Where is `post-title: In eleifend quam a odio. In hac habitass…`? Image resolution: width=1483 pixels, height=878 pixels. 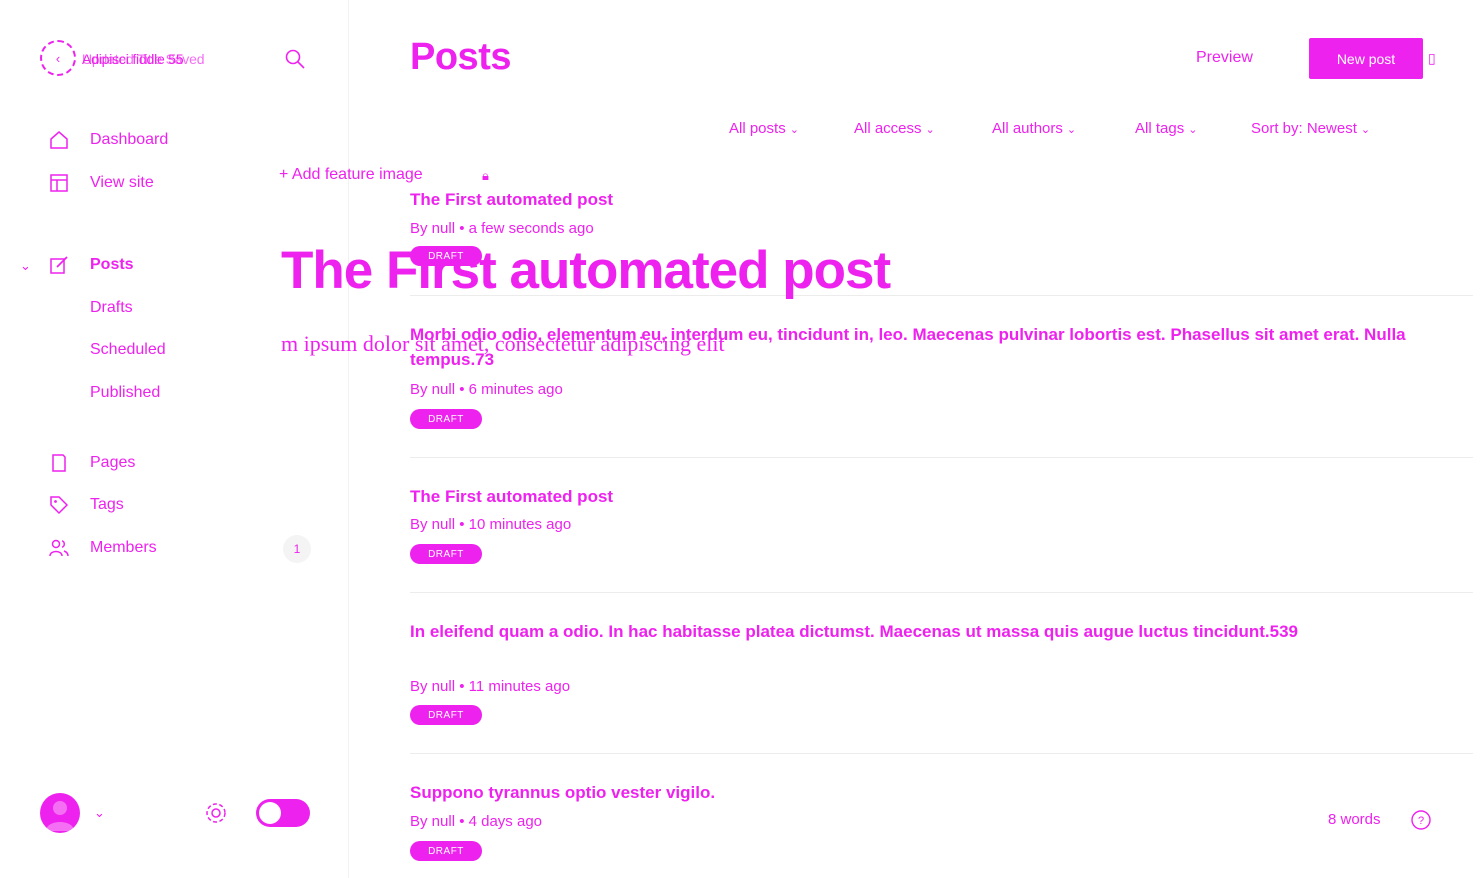 post-title: In eleifend quam a odio. In hac habitass… is located at coordinates (925, 631).